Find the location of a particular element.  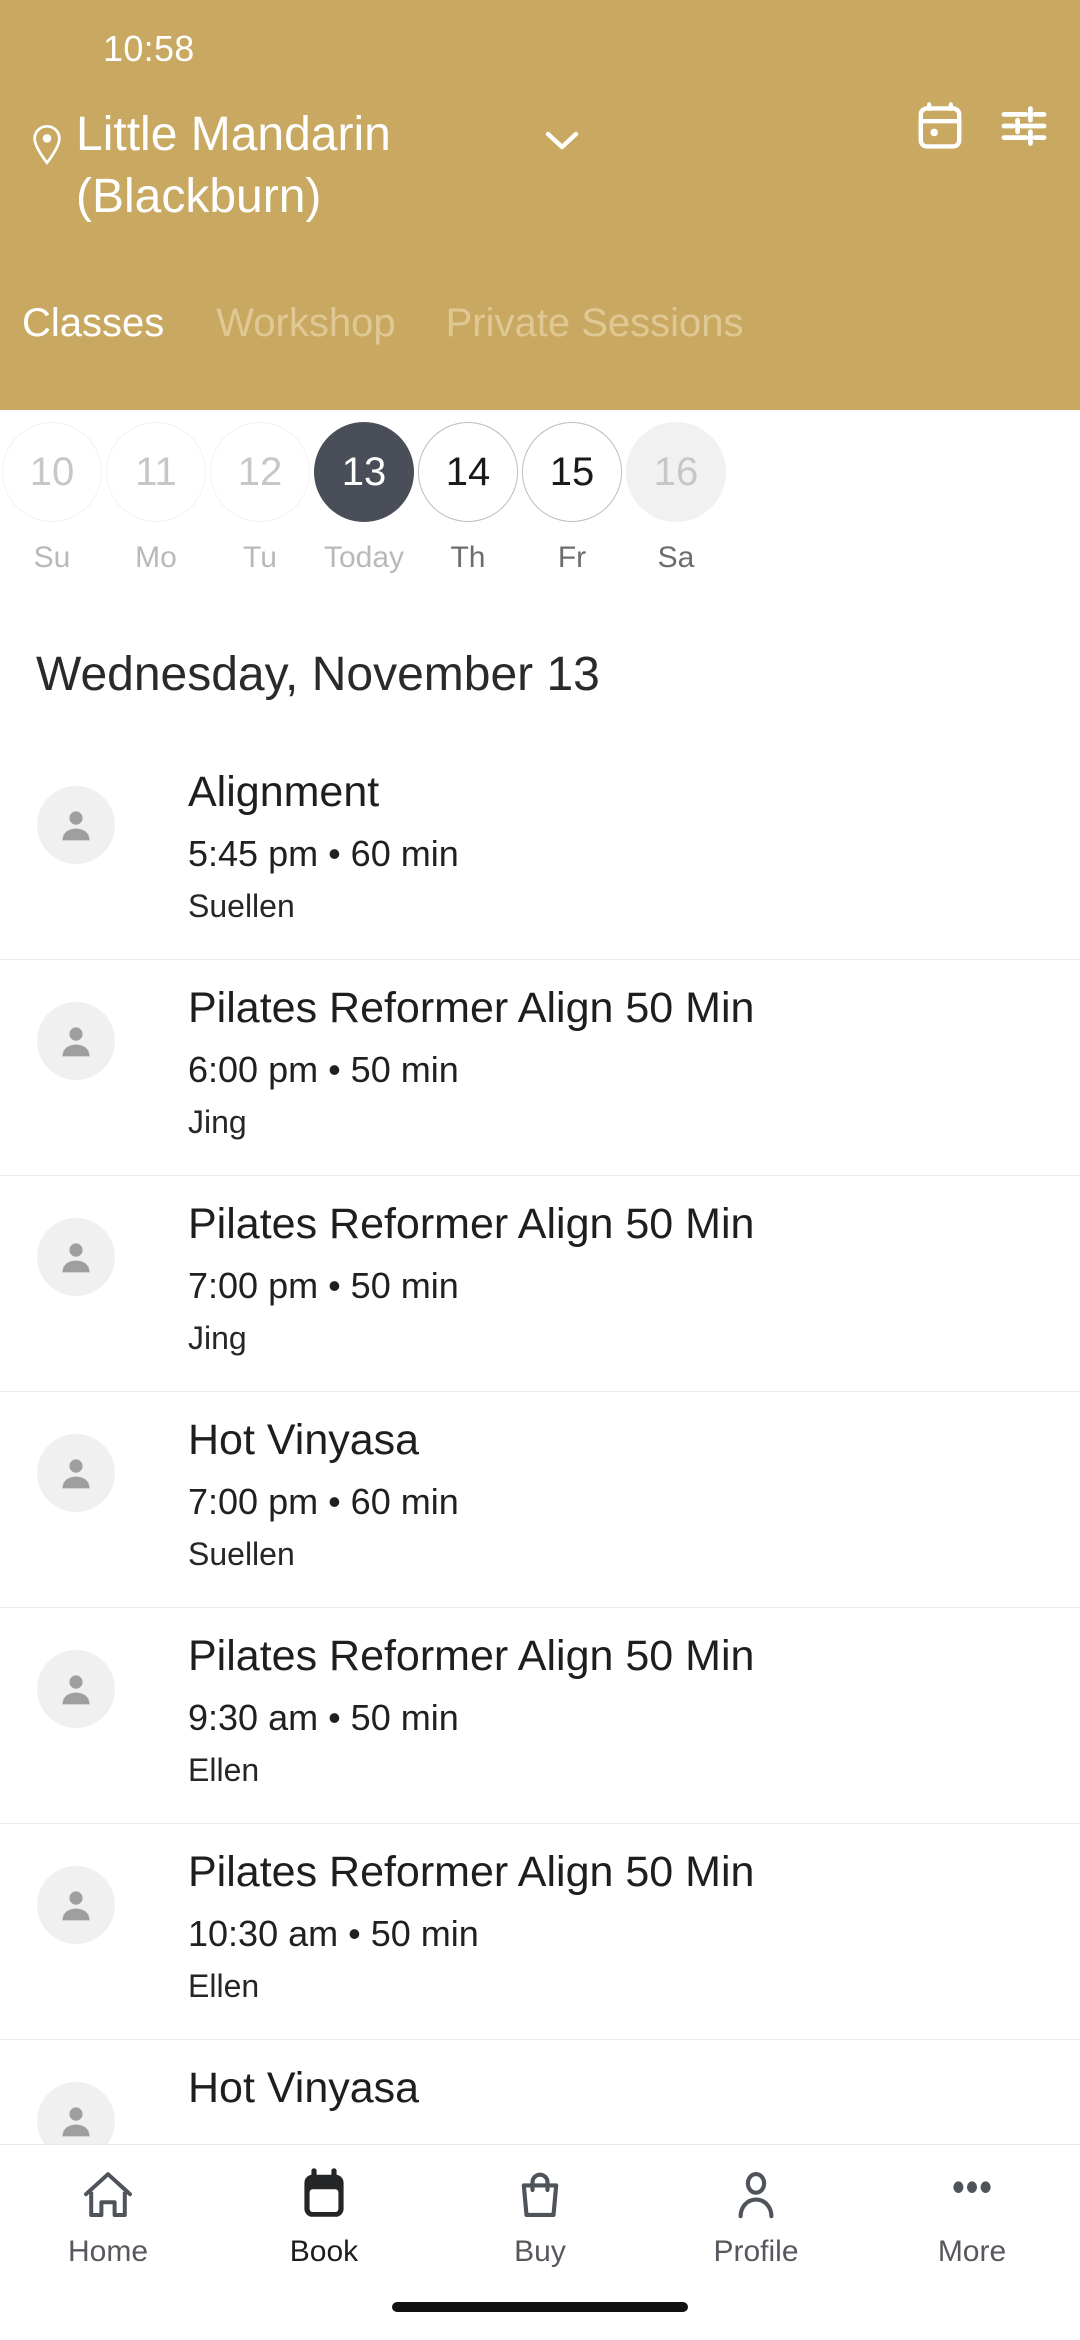

date-number-12: 12 is located at coordinates (260, 472).